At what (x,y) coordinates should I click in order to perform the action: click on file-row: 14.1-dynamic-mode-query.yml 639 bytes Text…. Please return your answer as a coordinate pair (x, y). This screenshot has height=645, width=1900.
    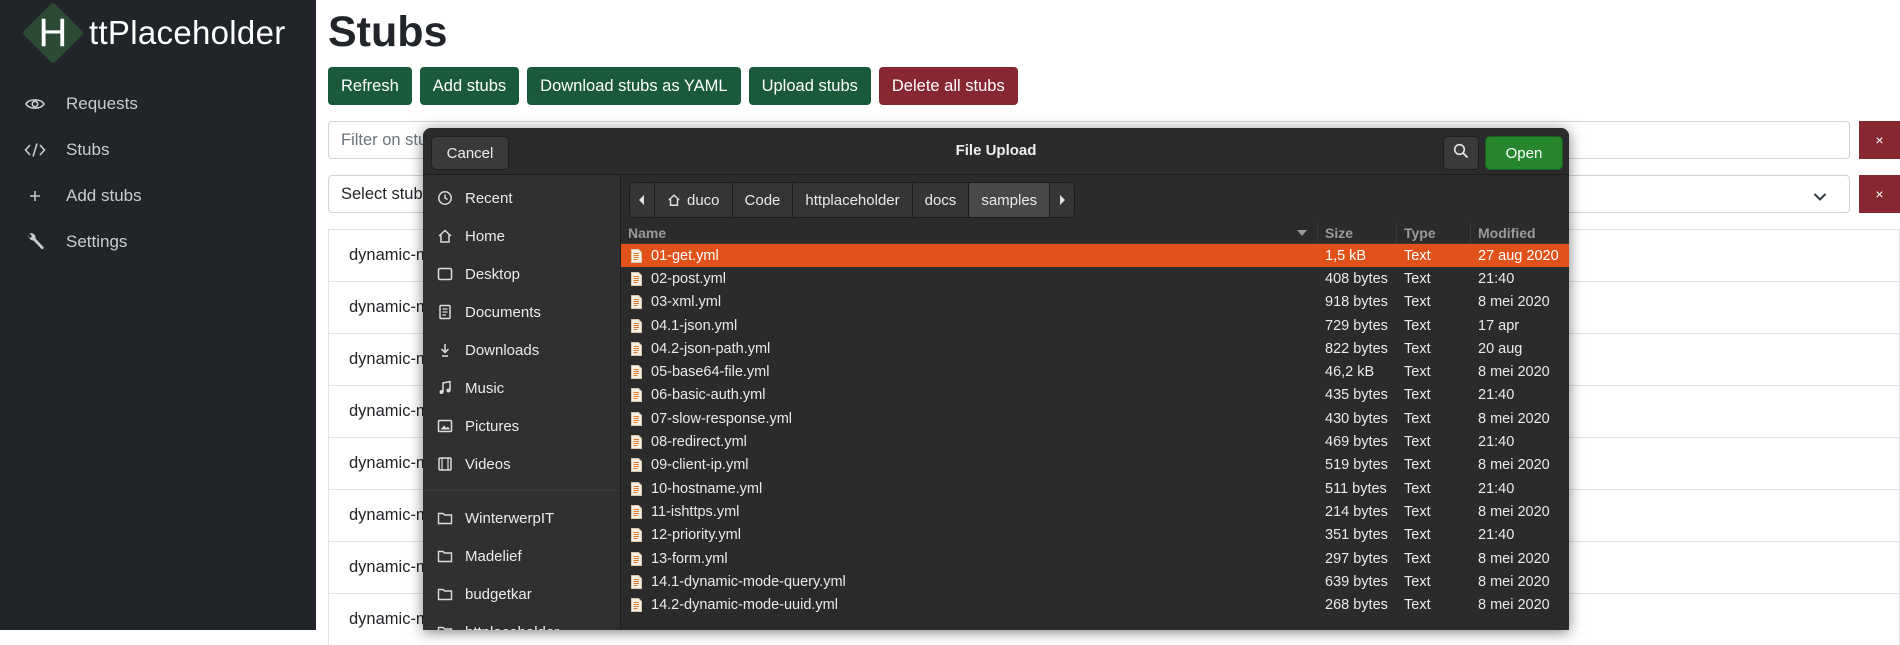
    Looking at the image, I should click on (1095, 581).